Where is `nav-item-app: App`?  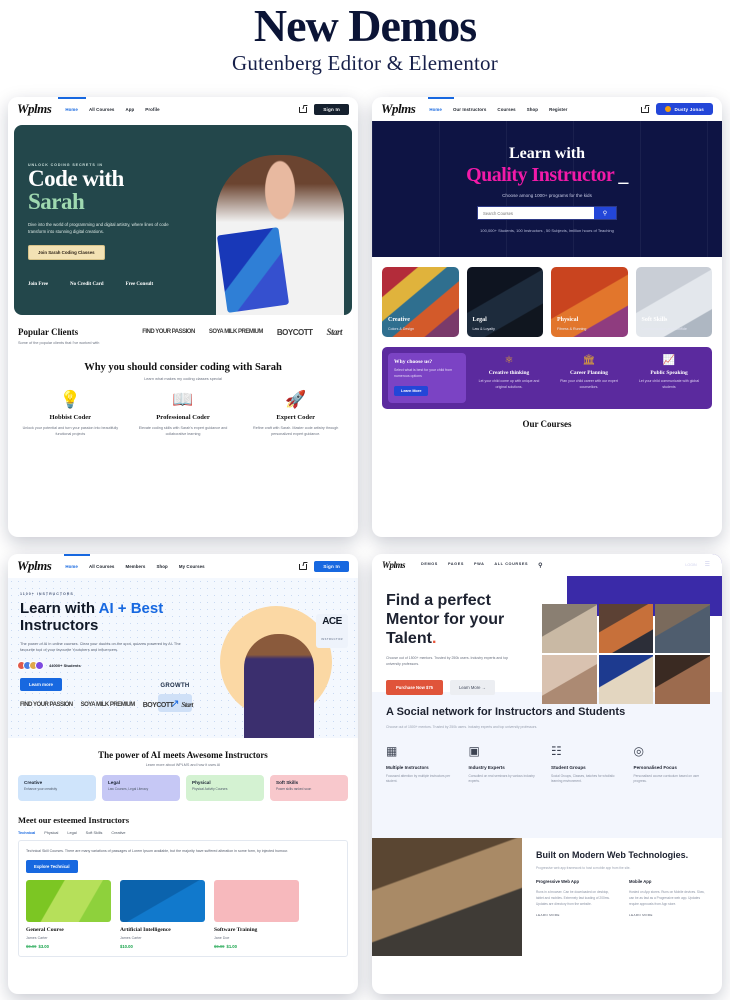
nav-item-app: App is located at coordinates (129, 109).